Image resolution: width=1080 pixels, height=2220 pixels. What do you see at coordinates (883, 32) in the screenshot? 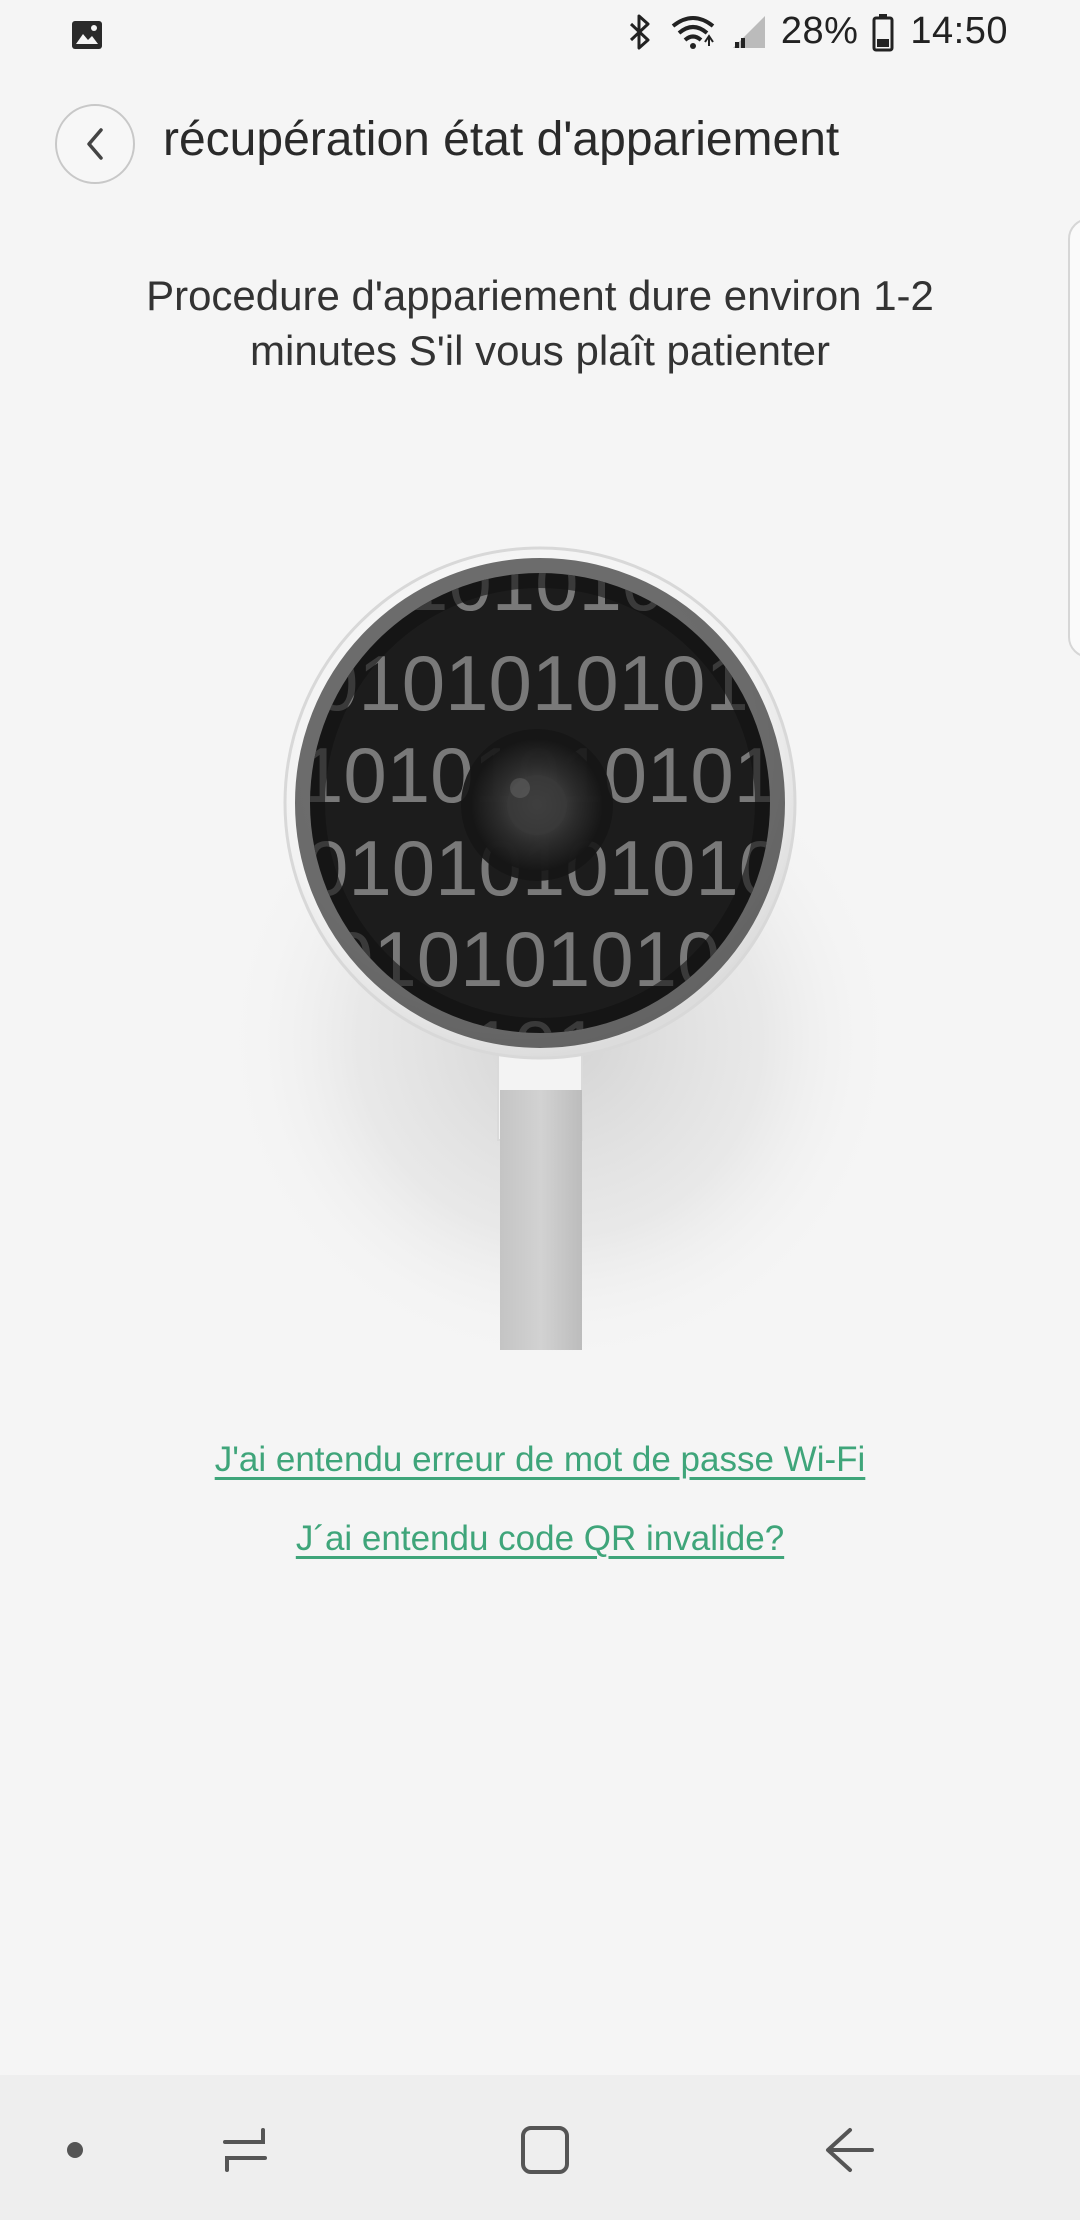
I see `battery-icon` at bounding box center [883, 32].